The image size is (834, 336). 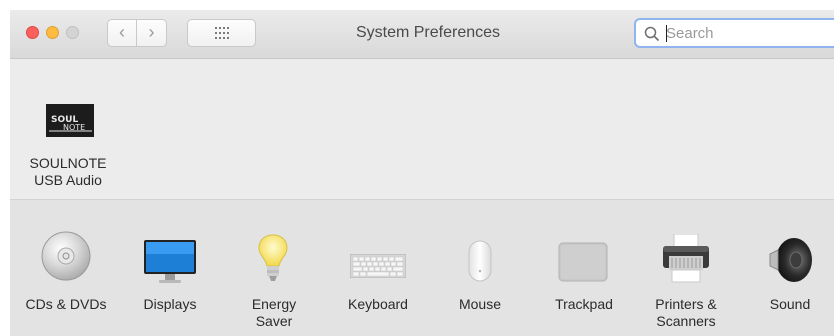 I want to click on pref-sound: Sound, so click(x=786, y=274).